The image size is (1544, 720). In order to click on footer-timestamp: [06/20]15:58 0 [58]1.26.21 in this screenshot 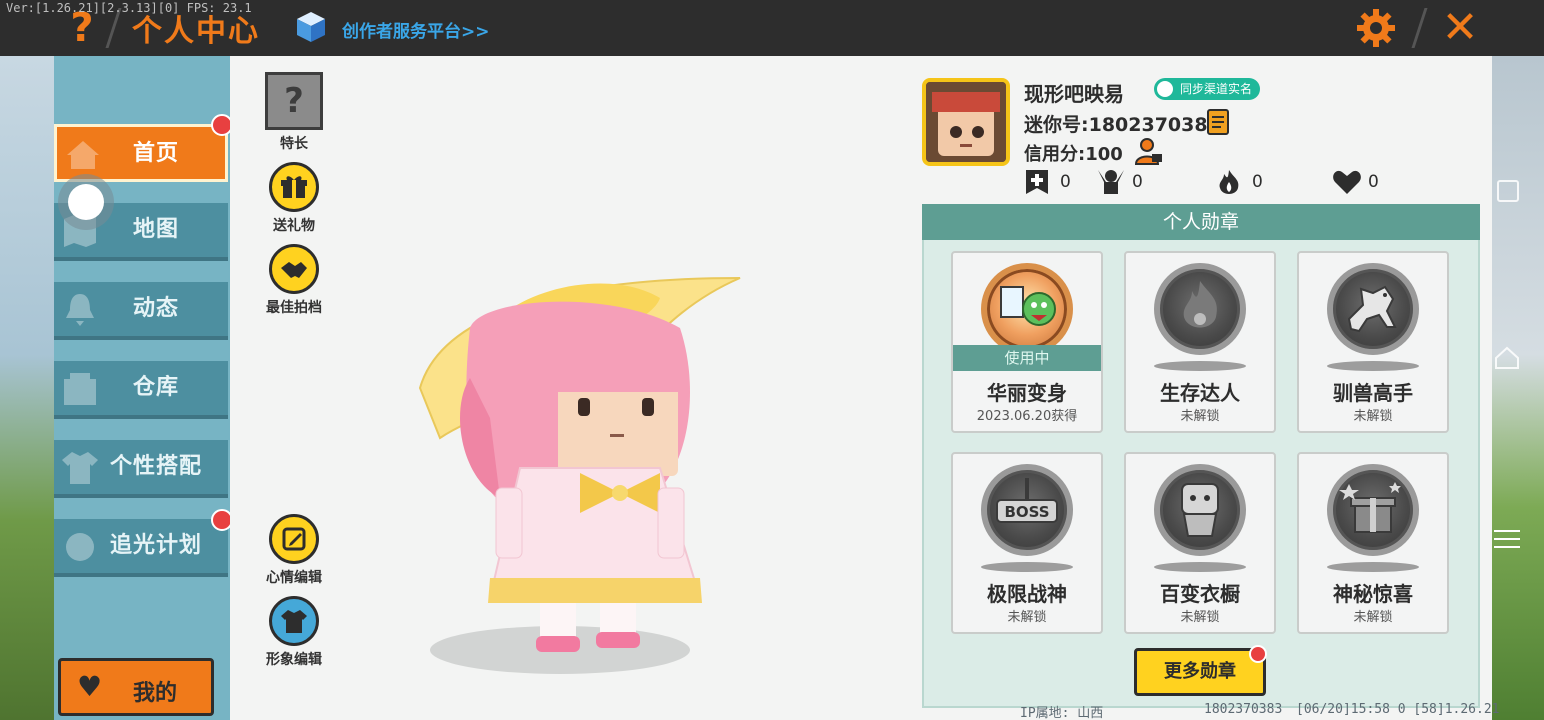, I will do `click(1398, 709)`.